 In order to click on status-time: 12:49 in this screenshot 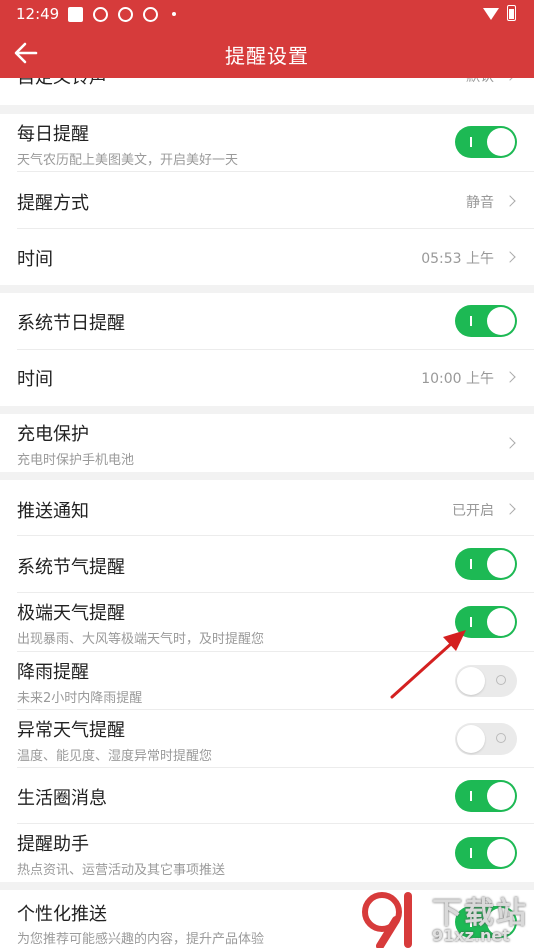, I will do `click(38, 14)`.